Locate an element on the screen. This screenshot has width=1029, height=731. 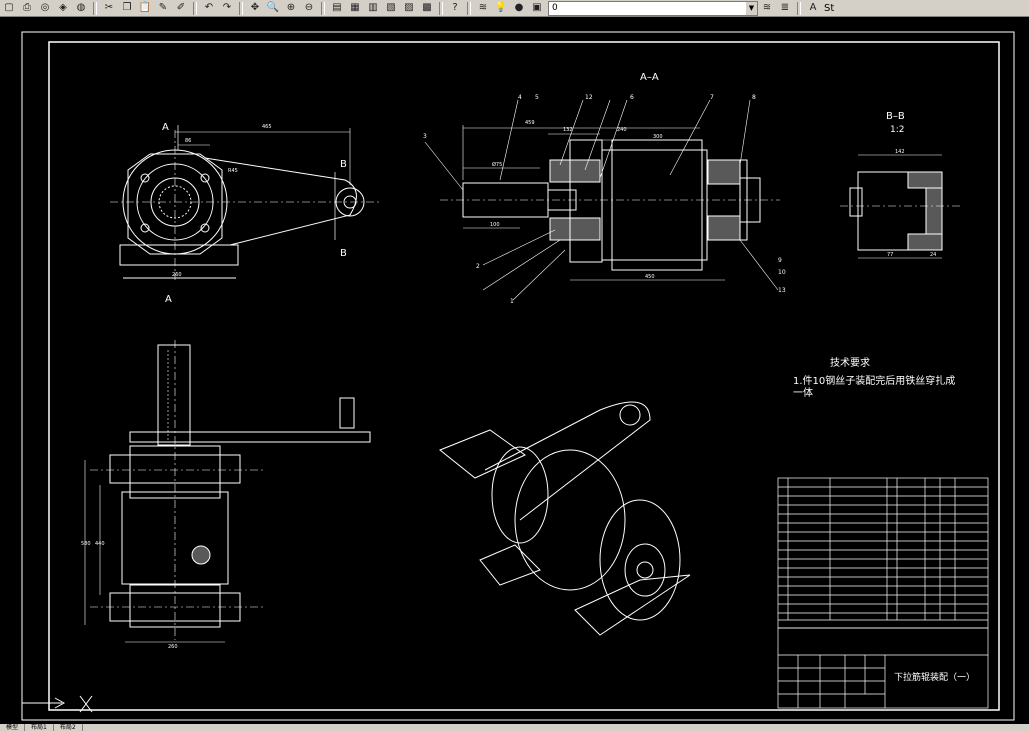
balloon-8: 8 is located at coordinates (754, 97).